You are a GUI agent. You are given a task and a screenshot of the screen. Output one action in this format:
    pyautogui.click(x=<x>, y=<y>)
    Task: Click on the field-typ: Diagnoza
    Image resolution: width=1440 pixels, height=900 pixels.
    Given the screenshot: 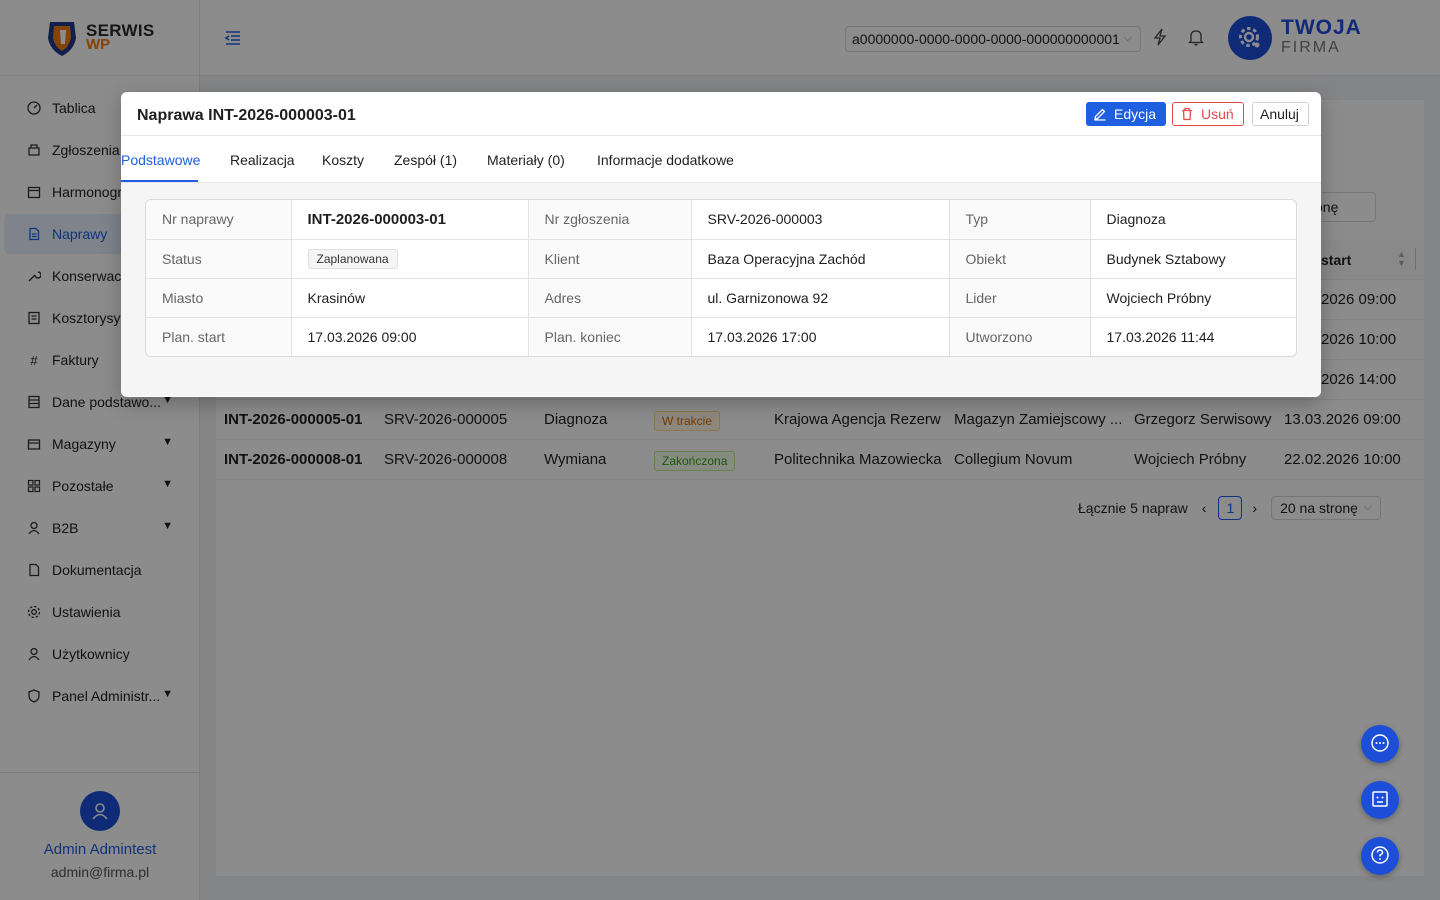 What is the action you would take?
    pyautogui.click(x=1193, y=220)
    